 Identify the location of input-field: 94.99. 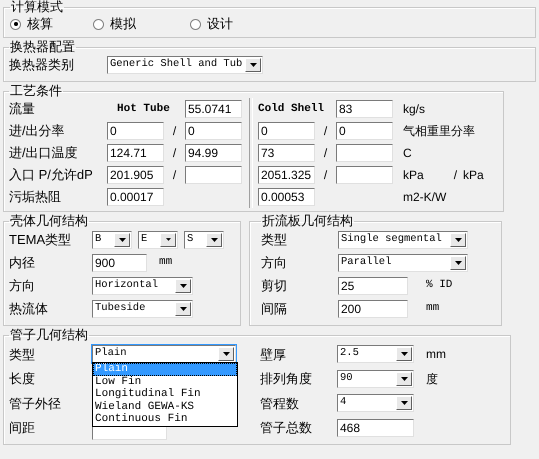
(213, 153).